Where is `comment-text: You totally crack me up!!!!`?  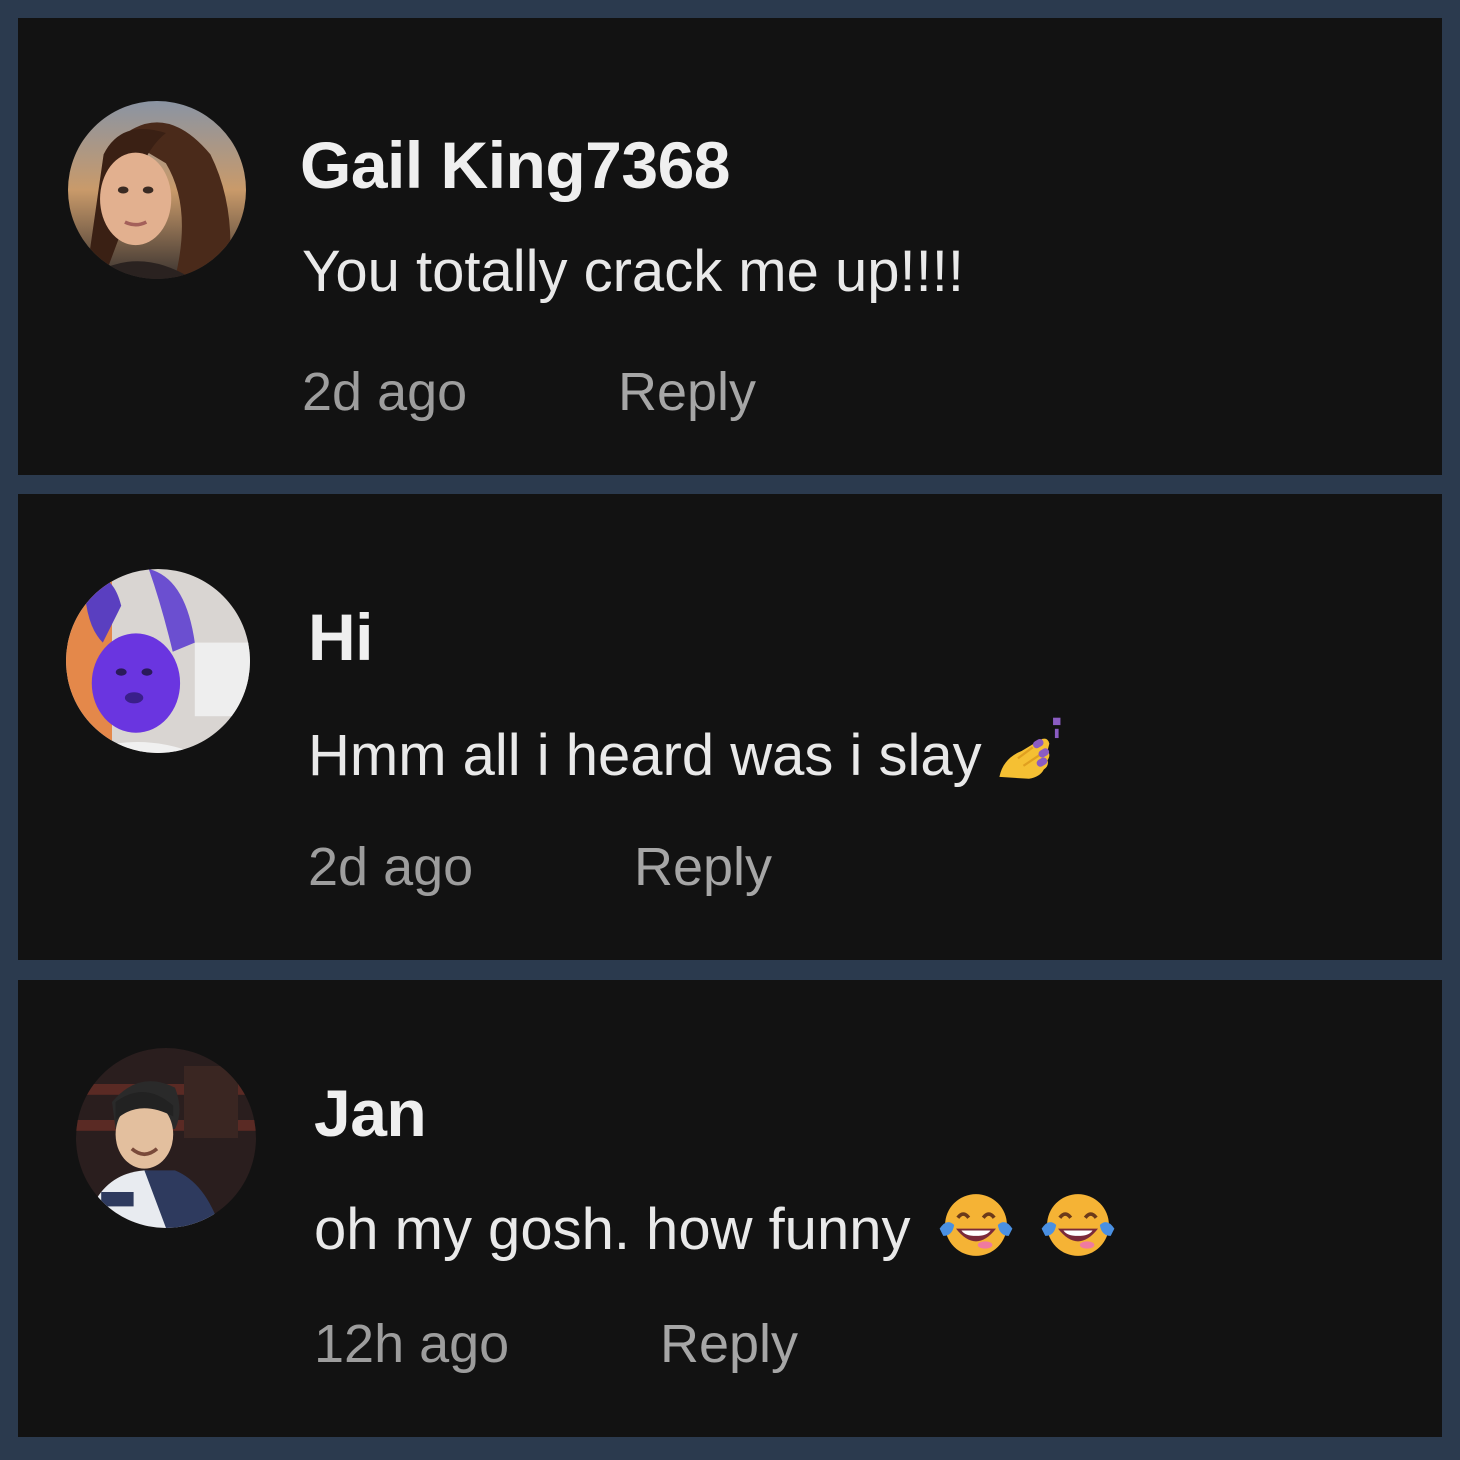
comment-text: You totally crack me up!!!! is located at coordinates (633, 272).